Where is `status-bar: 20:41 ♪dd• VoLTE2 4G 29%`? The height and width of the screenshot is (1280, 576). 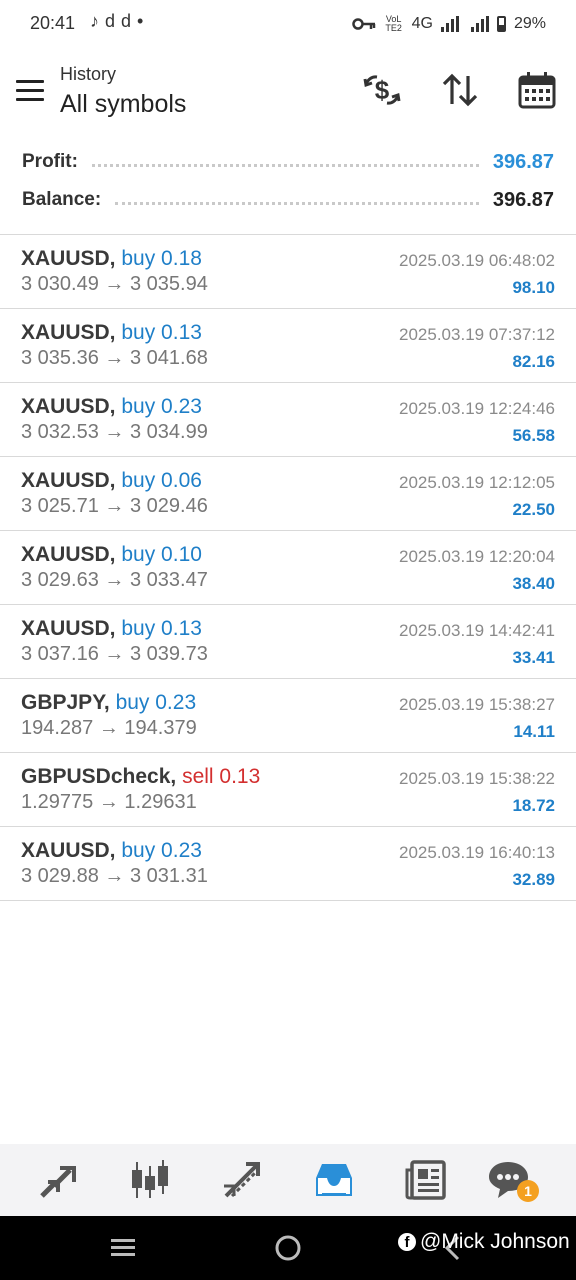
status-bar: 20:41 ♪dd• VoLTE2 4G 29% is located at coordinates (288, 24).